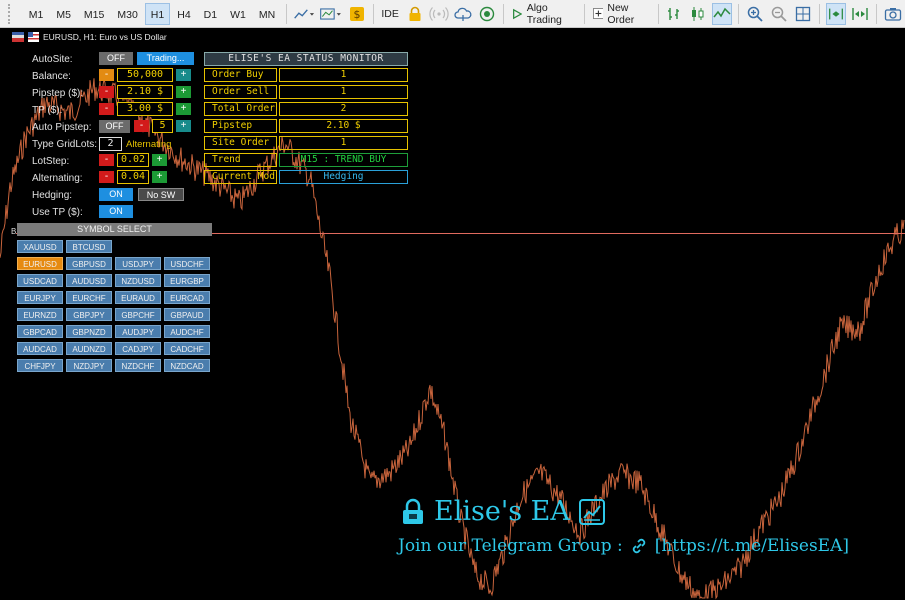 The height and width of the screenshot is (600, 905). I want to click on monitor-value-trend: M15 : TREND BUY, so click(343, 160).